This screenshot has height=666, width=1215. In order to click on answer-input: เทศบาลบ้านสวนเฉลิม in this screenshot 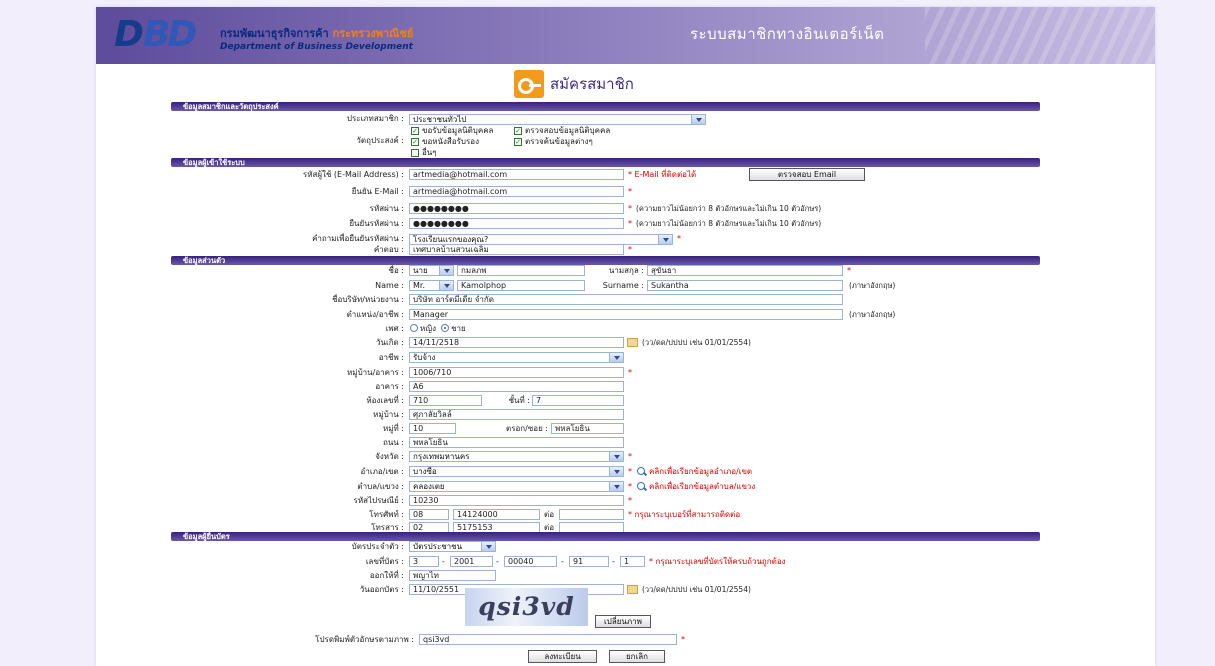, I will do `click(516, 249)`.